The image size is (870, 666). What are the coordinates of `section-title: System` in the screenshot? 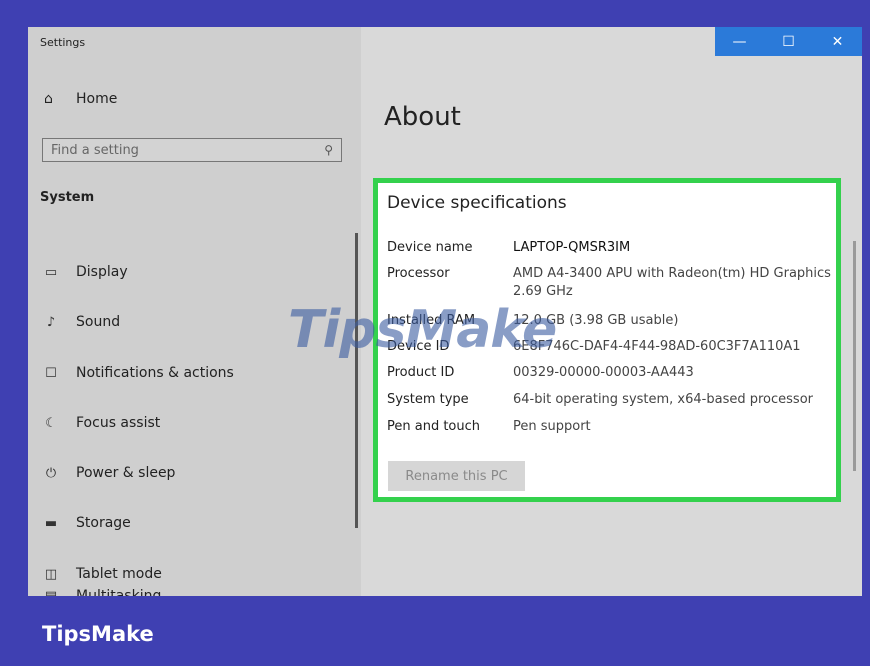 It's located at (67, 197).